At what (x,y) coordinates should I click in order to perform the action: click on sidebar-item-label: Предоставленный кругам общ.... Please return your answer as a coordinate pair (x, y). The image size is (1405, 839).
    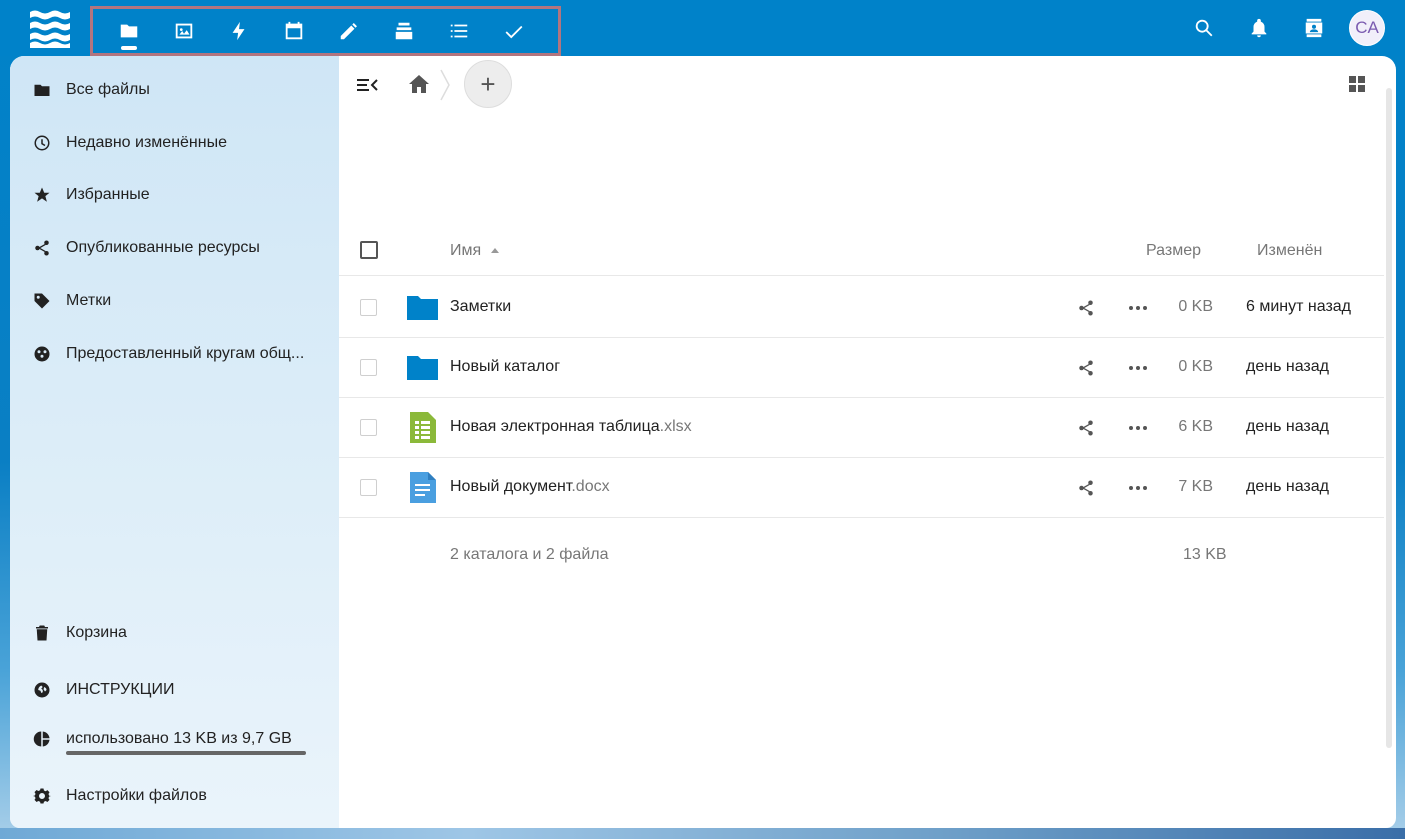
    Looking at the image, I should click on (185, 353).